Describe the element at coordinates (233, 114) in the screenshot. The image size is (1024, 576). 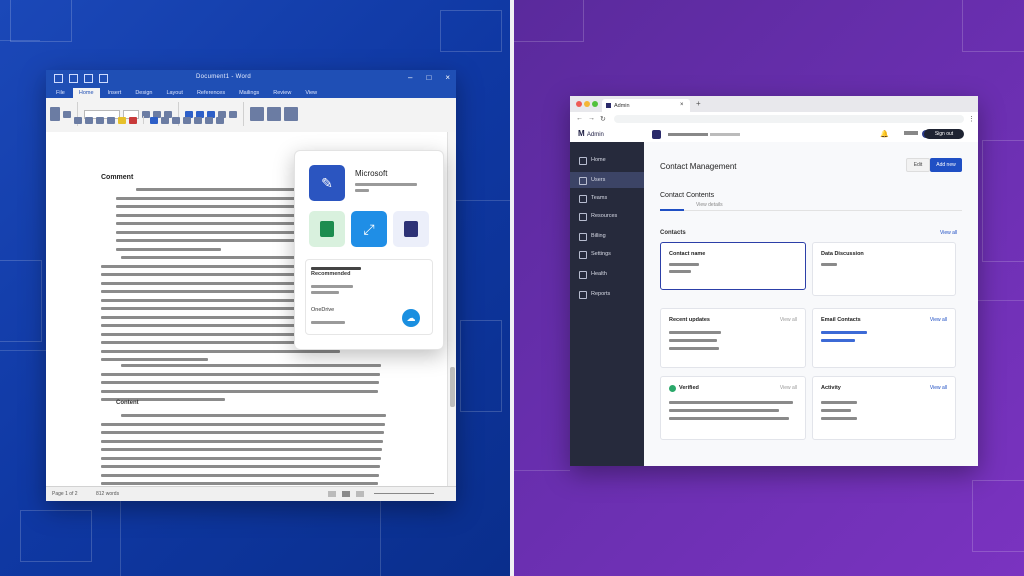
I see `increase-indent-icon` at that location.